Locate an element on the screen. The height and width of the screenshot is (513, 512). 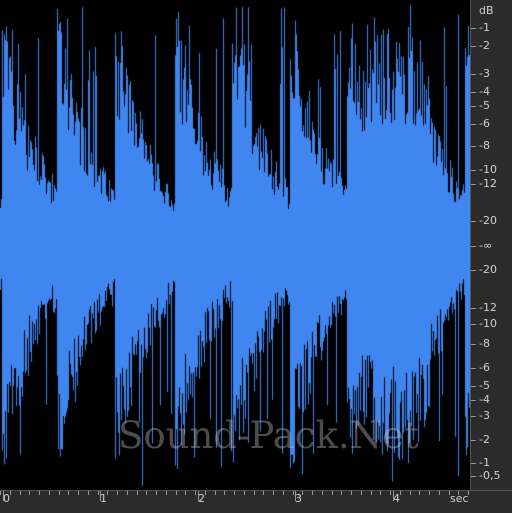
time-label: 1 is located at coordinates (103, 498).